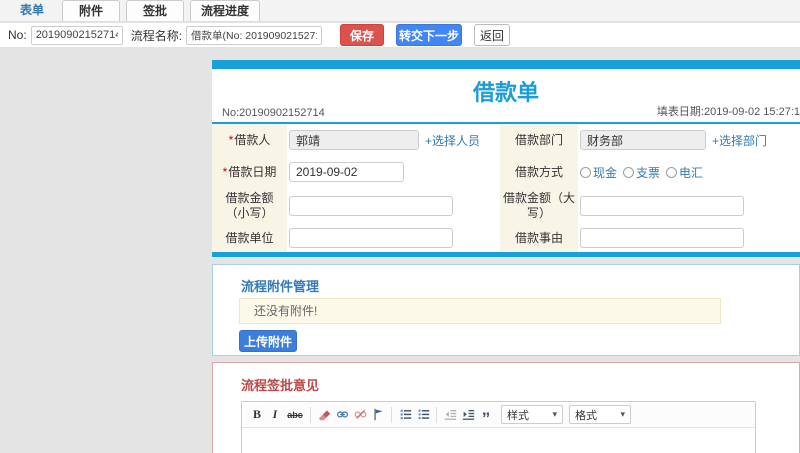 The image size is (800, 453). What do you see at coordinates (280, 286) in the screenshot?
I see `attachments-heading: 流程附件管理` at bounding box center [280, 286].